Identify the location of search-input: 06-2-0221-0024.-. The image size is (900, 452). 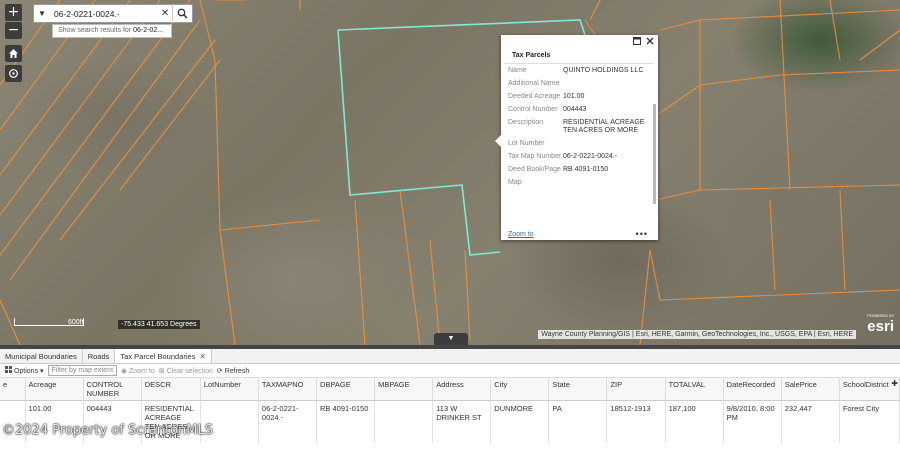
(104, 14).